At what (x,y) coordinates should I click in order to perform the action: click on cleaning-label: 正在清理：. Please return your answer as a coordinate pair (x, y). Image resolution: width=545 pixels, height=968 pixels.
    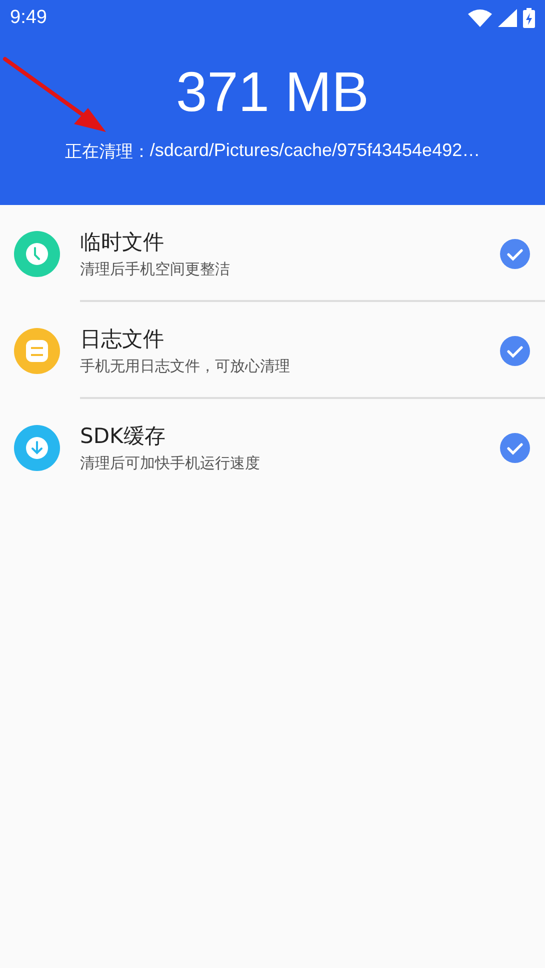
    Looking at the image, I should click on (107, 152).